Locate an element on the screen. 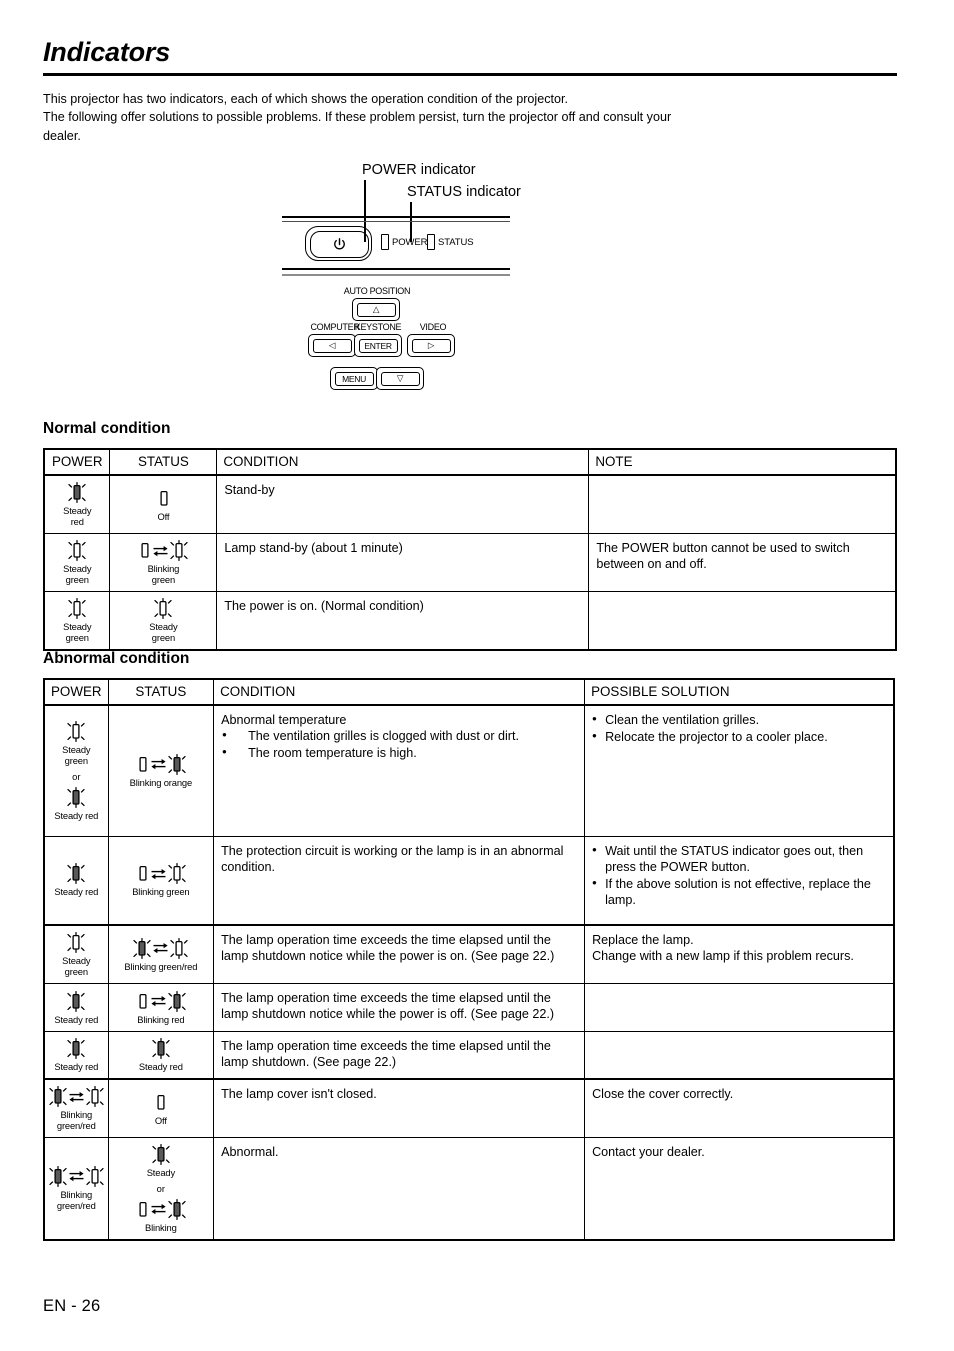 The height and width of the screenshot is (1351, 954). cell-status-indicator: Blinking red is located at coordinates (161, 1007).